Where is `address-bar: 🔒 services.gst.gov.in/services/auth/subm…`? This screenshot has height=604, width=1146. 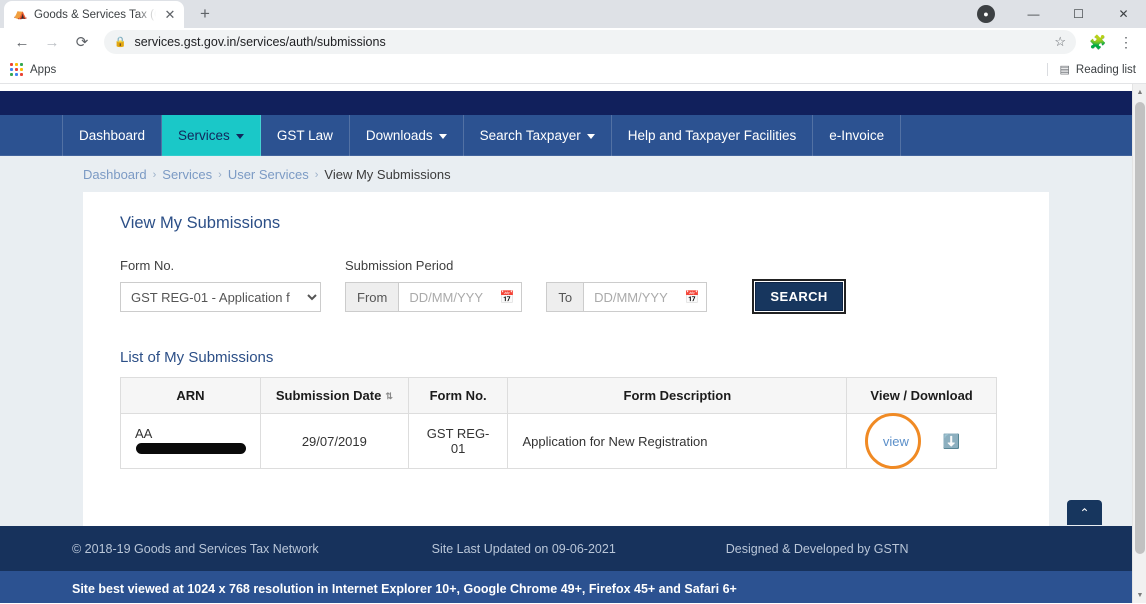
address-bar: 🔒 services.gst.gov.in/services/auth/subm… is located at coordinates (590, 42).